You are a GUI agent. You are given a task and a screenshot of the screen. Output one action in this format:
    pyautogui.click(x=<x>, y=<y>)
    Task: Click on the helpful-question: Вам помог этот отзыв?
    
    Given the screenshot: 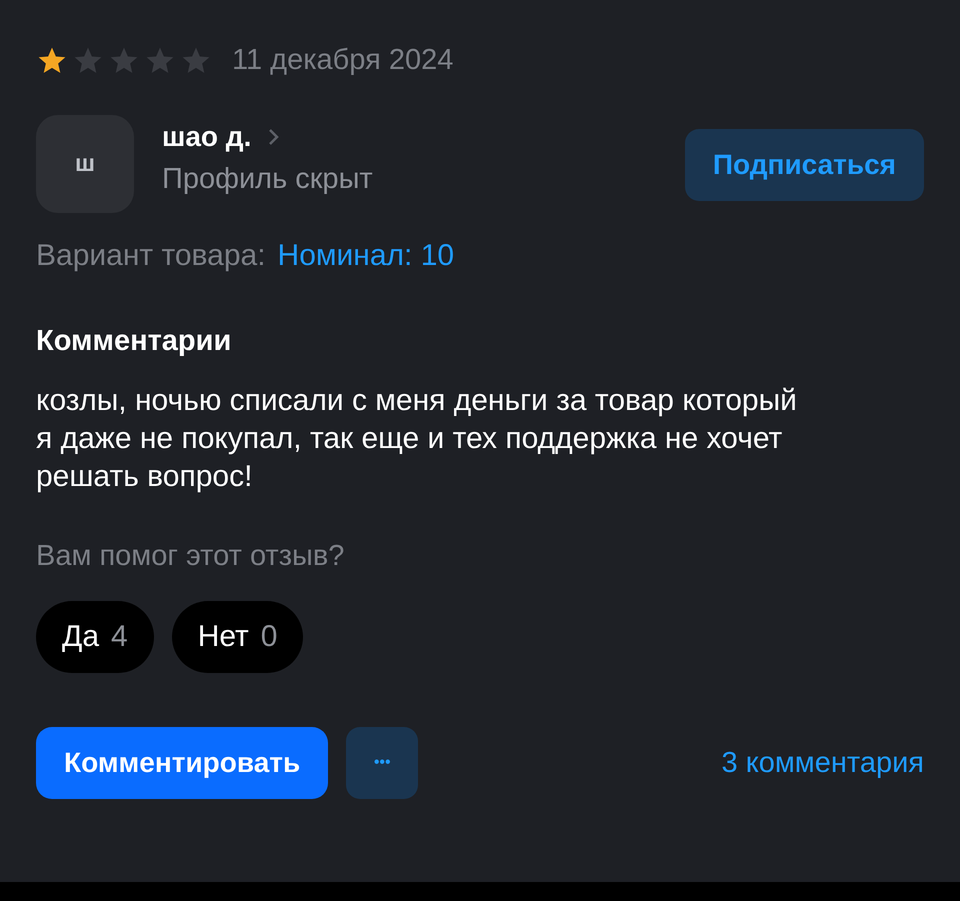 What is the action you would take?
    pyautogui.click(x=191, y=556)
    